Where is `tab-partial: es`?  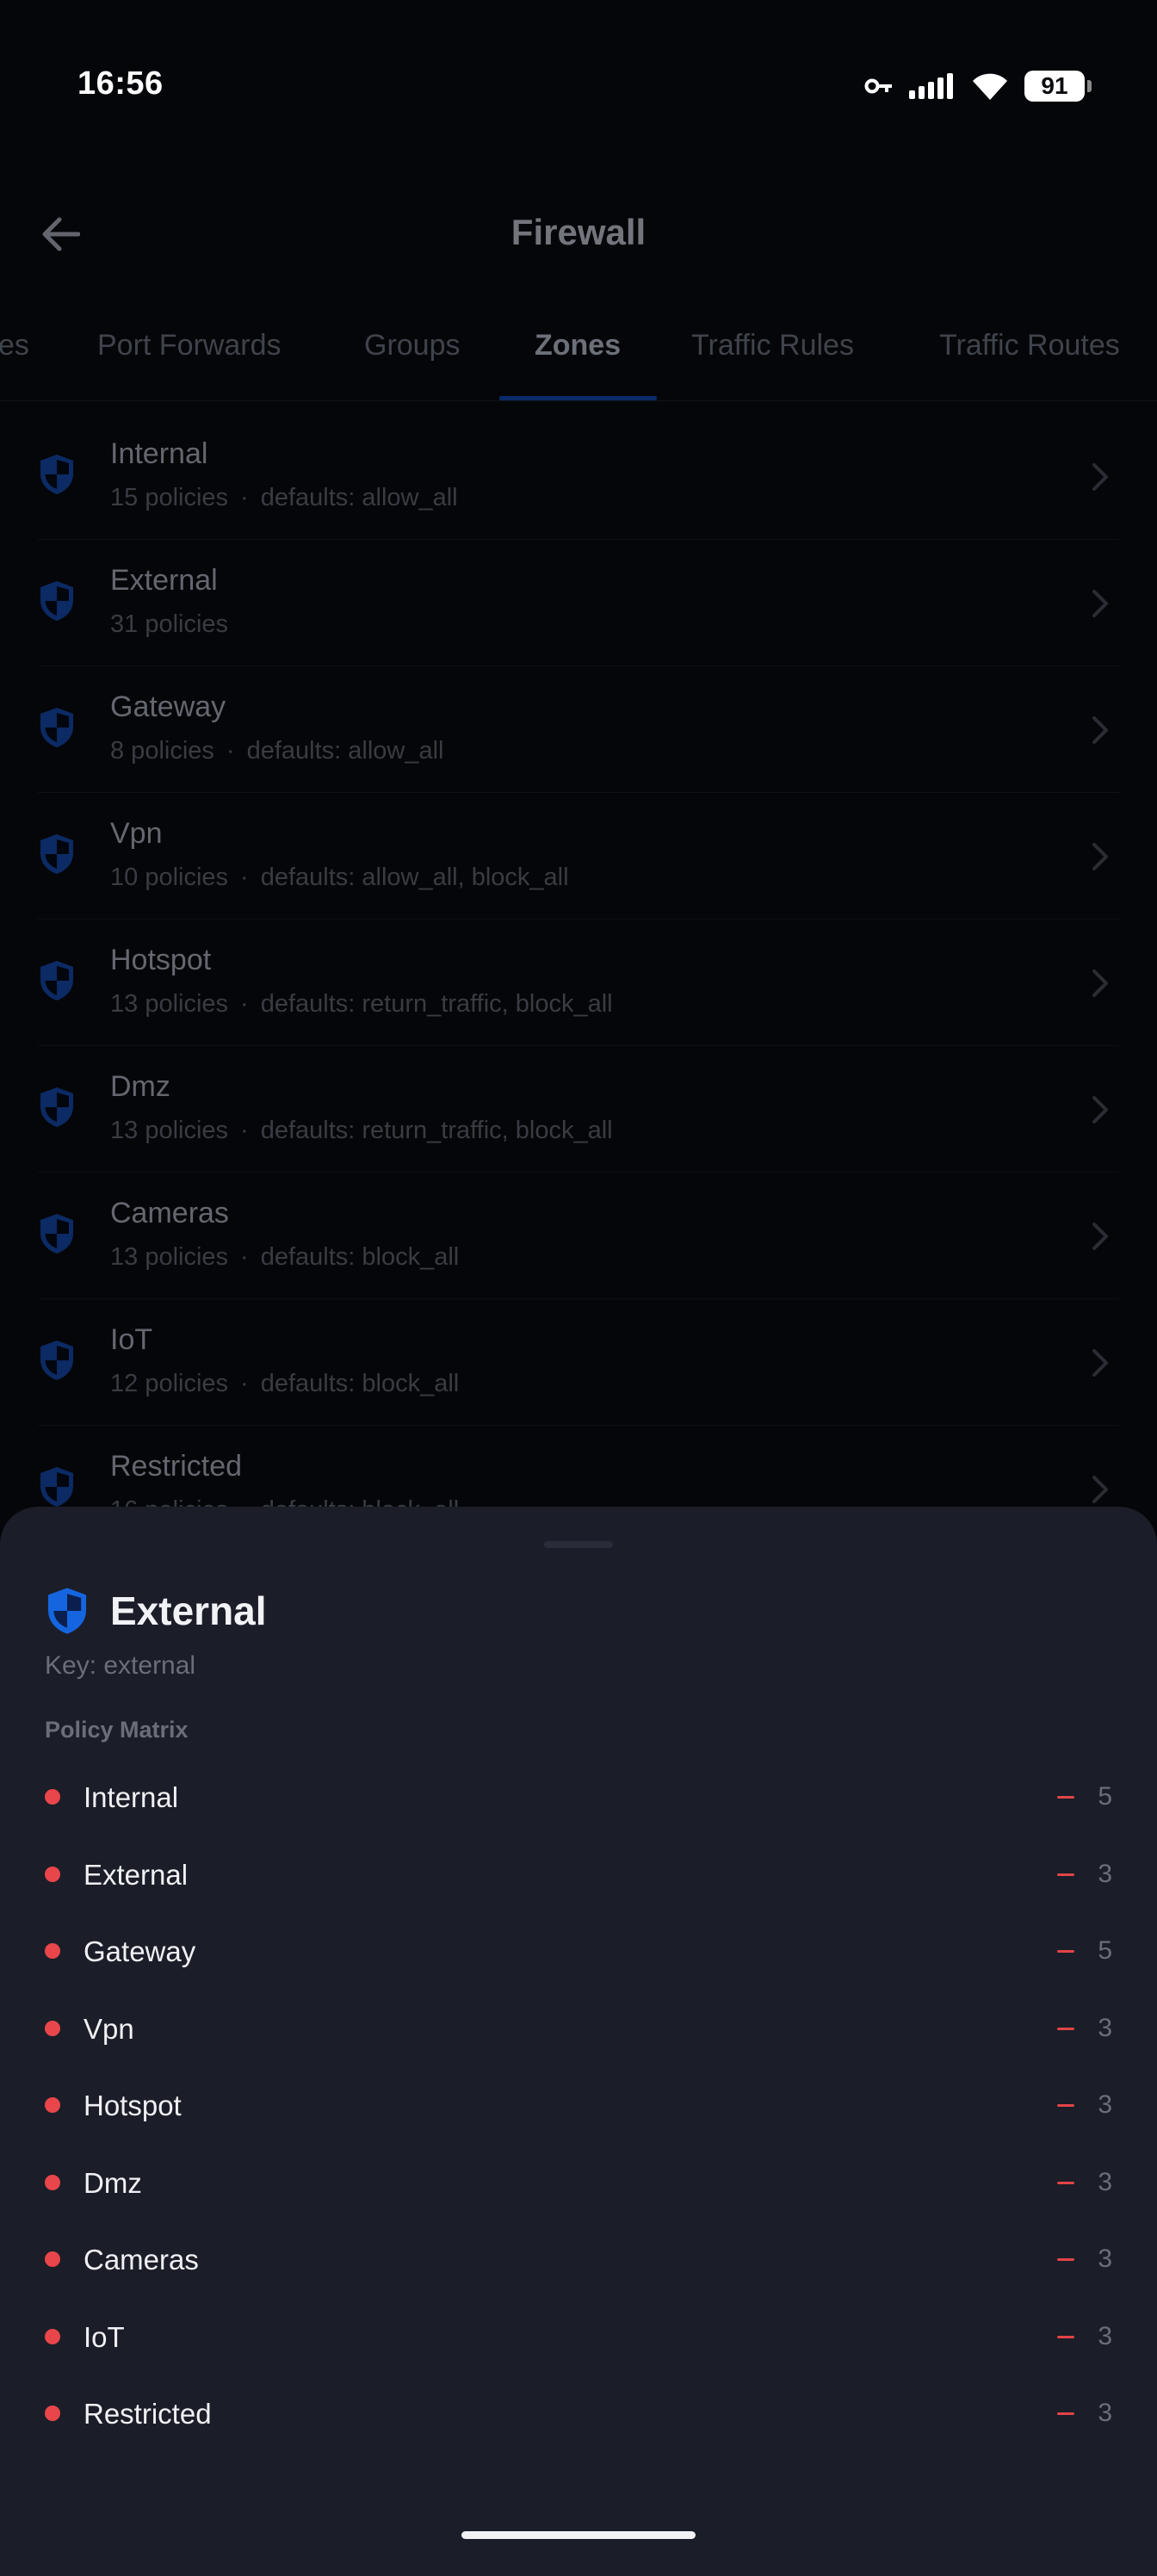
tab-partial: es is located at coordinates (15, 346).